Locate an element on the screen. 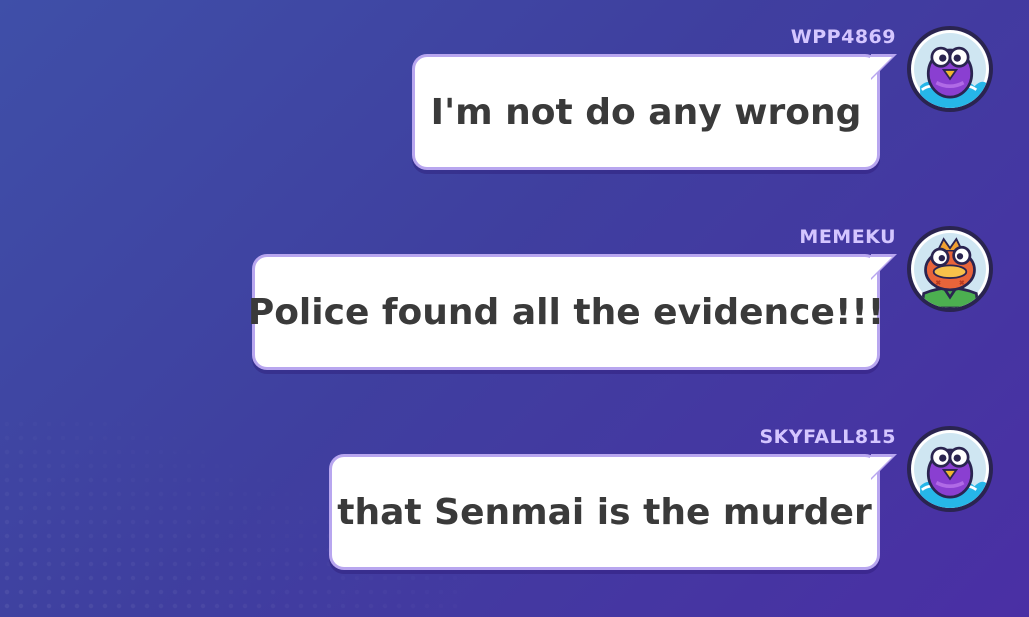 The image size is (1029, 617). username-label: SKYFALL815 is located at coordinates (827, 437).